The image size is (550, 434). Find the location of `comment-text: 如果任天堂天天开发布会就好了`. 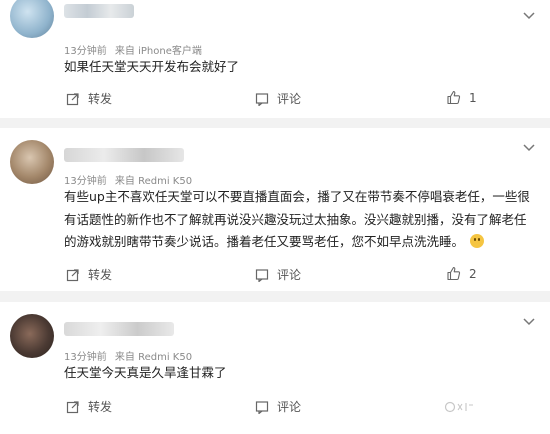

comment-text: 如果任天堂天天开发布会就好了 is located at coordinates (152, 66).